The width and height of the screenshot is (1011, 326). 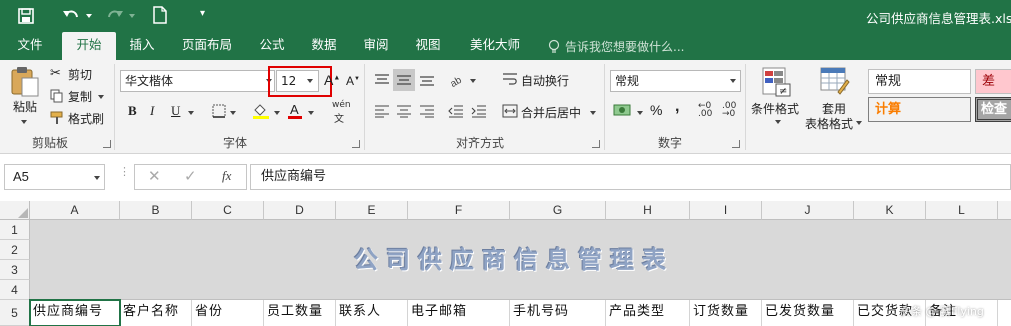 What do you see at coordinates (89, 46) in the screenshot?
I see `tab-home: 开始` at bounding box center [89, 46].